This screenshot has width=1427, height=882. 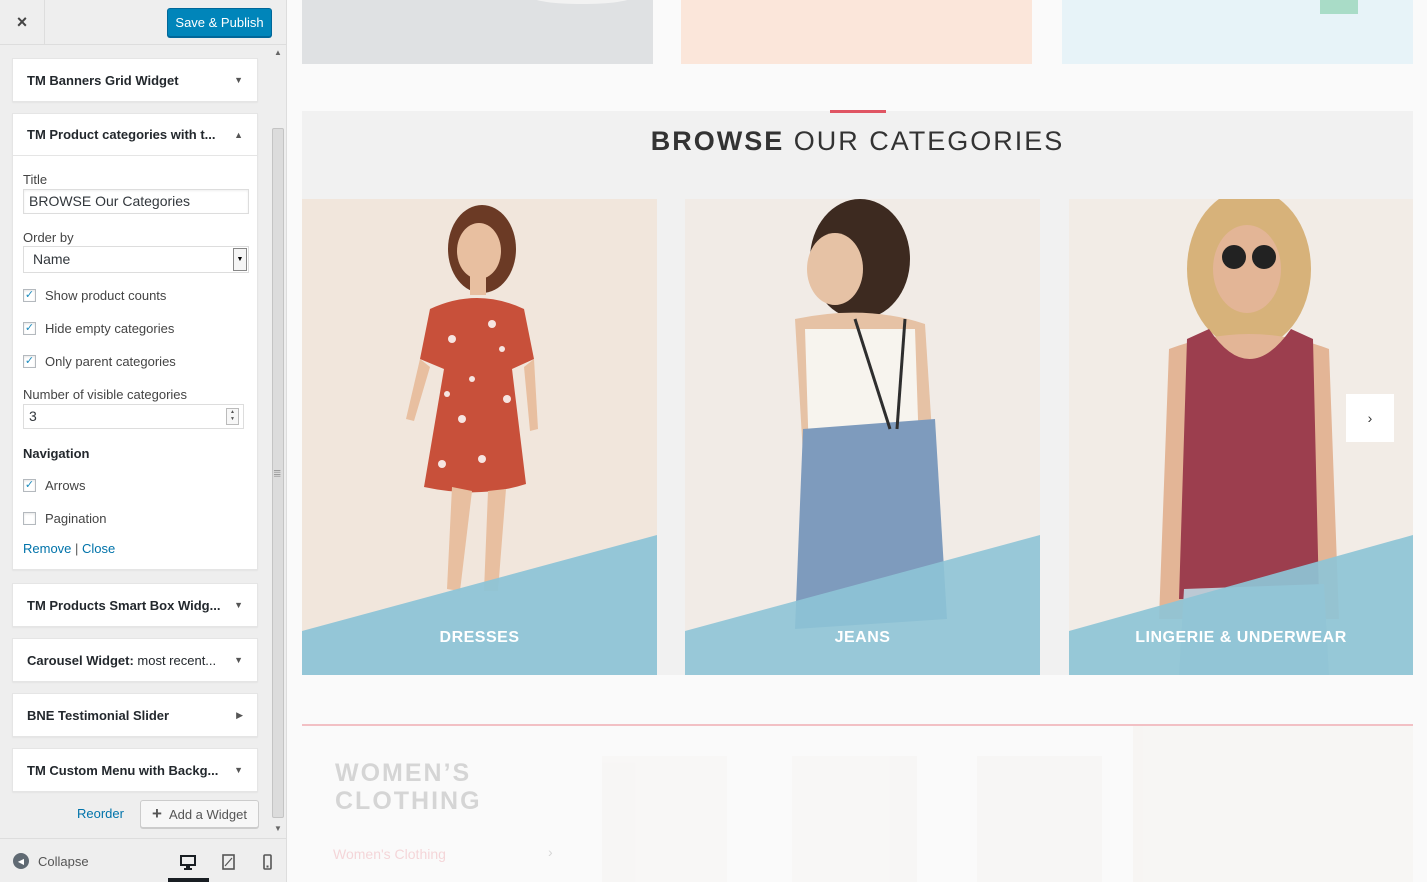 I want to click on widget-banners-grid: TM Banners Grid Widget ▼, so click(x=135, y=80).